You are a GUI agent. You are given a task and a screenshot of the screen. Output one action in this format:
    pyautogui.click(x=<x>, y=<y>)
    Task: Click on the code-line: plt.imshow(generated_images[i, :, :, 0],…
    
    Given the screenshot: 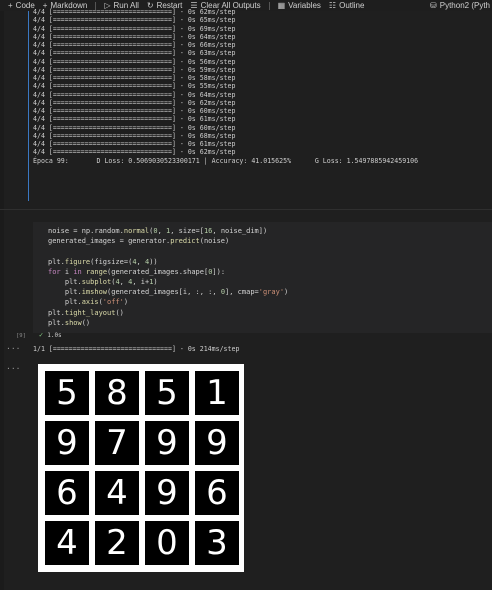 What is the action you would take?
    pyautogui.click(x=168, y=292)
    